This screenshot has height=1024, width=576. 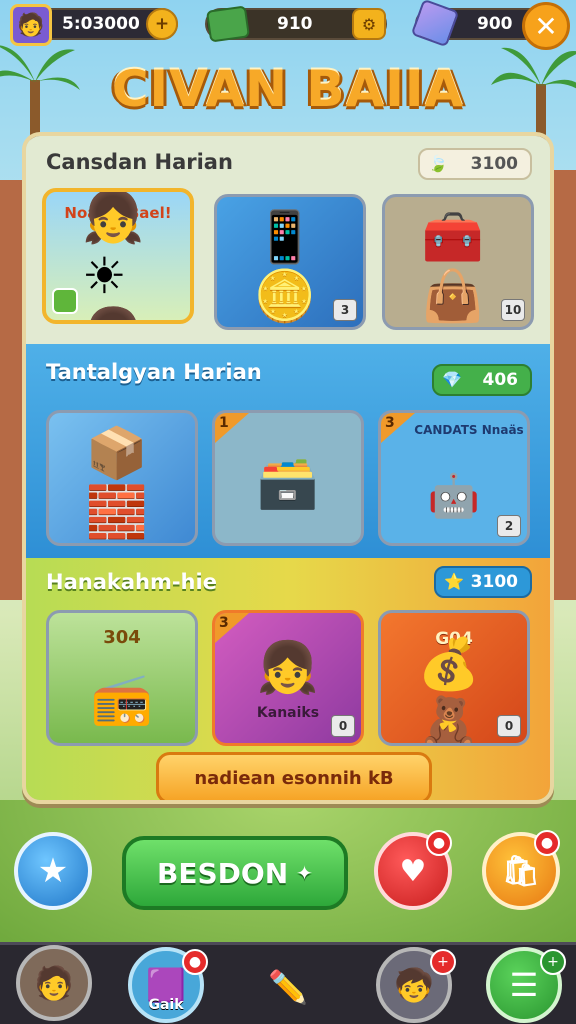 What do you see at coordinates (232, 628) in the screenshot?
I see `card-corner: 3` at bounding box center [232, 628].